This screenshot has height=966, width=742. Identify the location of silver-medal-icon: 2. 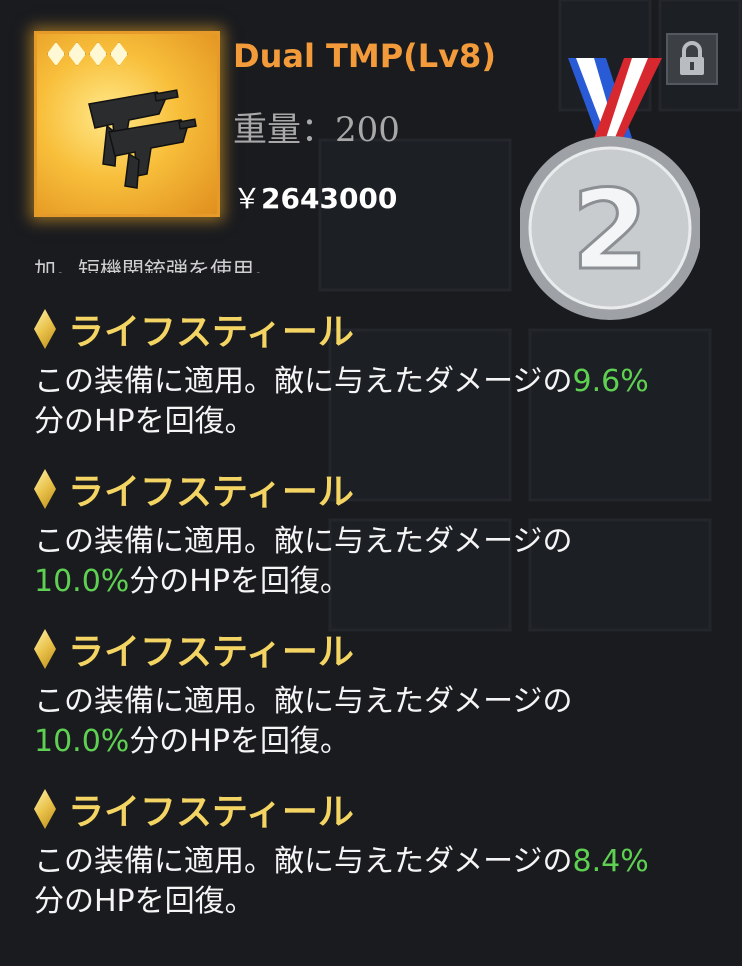
(610, 189).